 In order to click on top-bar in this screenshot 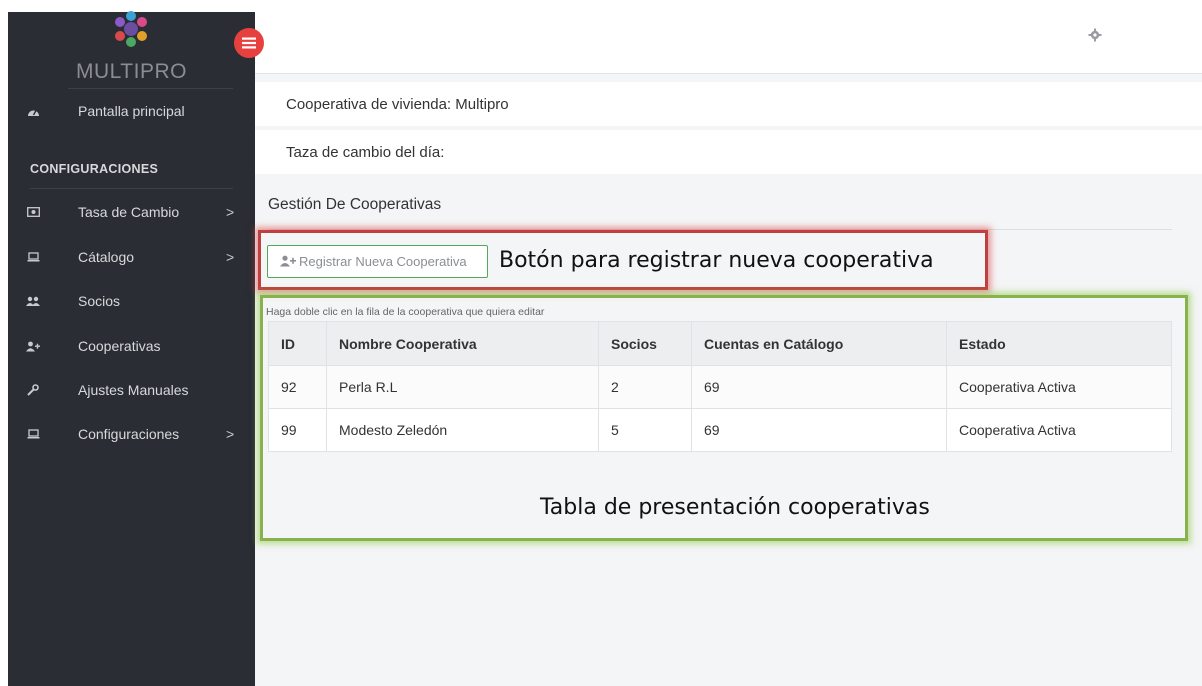, I will do `click(728, 37)`.